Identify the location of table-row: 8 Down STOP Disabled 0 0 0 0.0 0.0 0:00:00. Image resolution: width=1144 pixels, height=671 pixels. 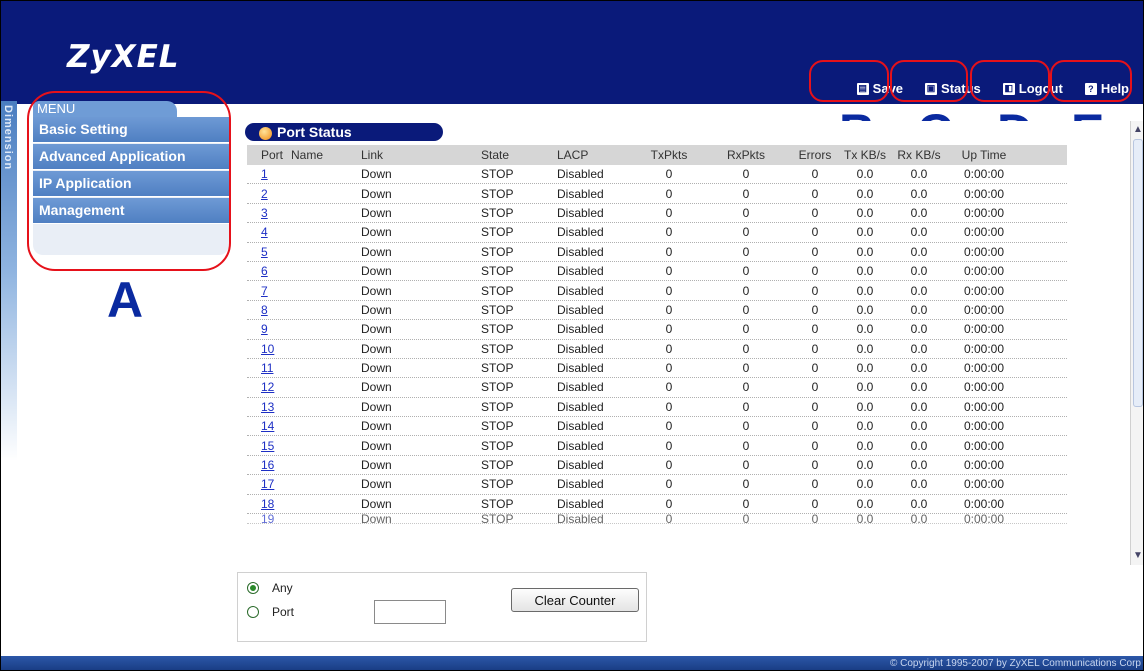
(657, 311).